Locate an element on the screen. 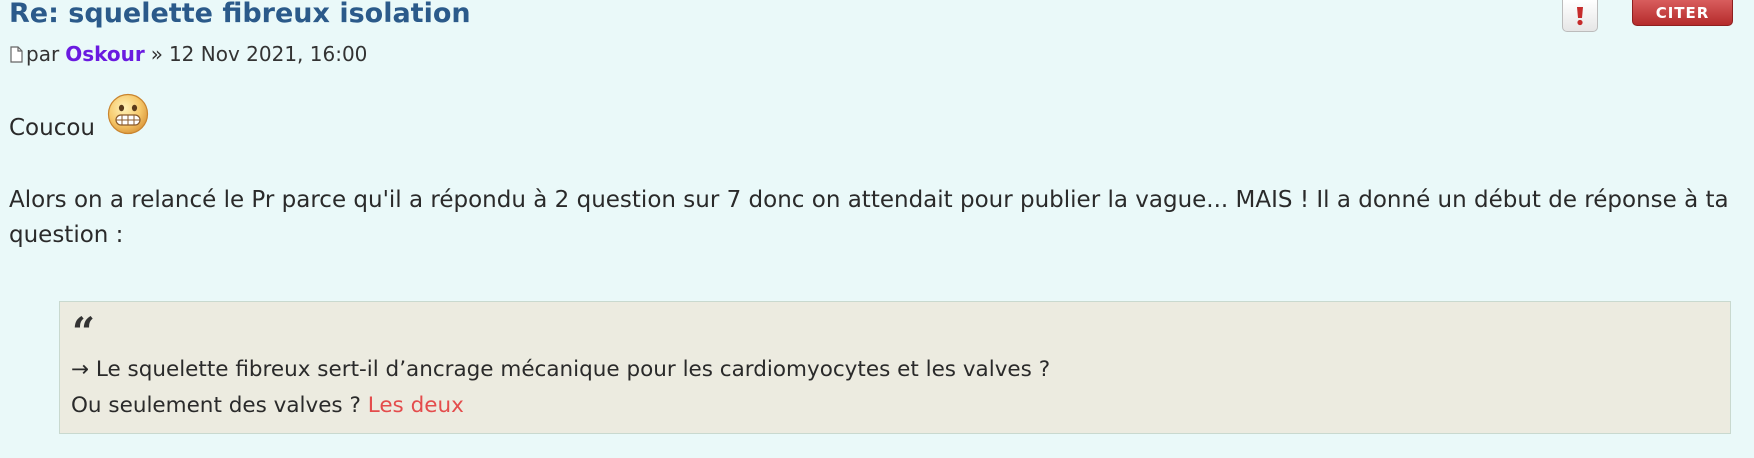 Image resolution: width=1754 pixels, height=458 pixels. greeting-text: Coucou is located at coordinates (52, 128).